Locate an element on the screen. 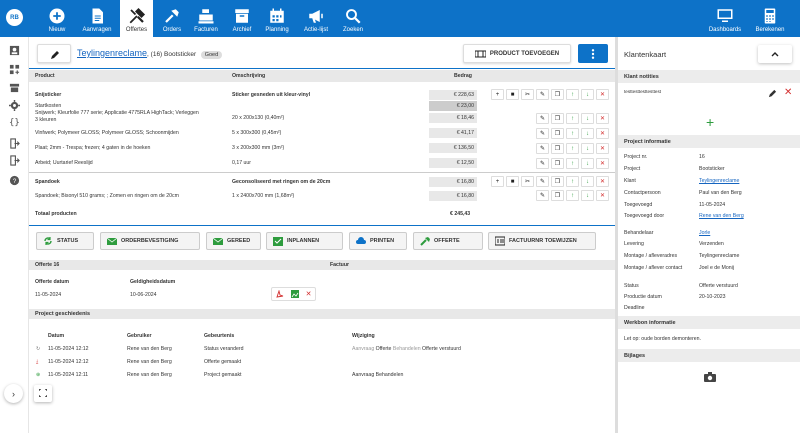  collapse-panel-button is located at coordinates (775, 54).